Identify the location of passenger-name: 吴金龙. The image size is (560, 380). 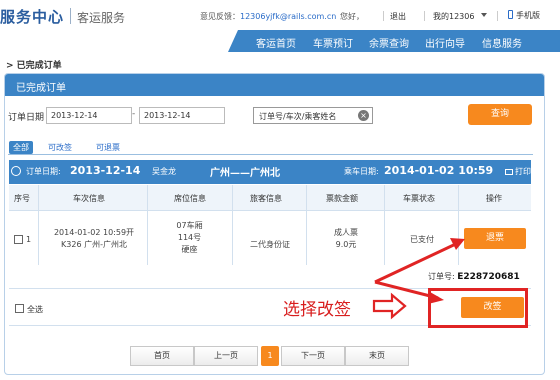
(164, 171).